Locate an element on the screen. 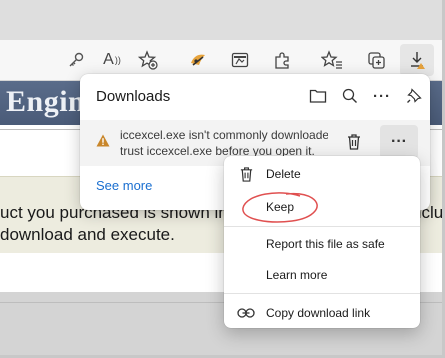  menu-item-copy-link: Copy download link is located at coordinates (322, 313).